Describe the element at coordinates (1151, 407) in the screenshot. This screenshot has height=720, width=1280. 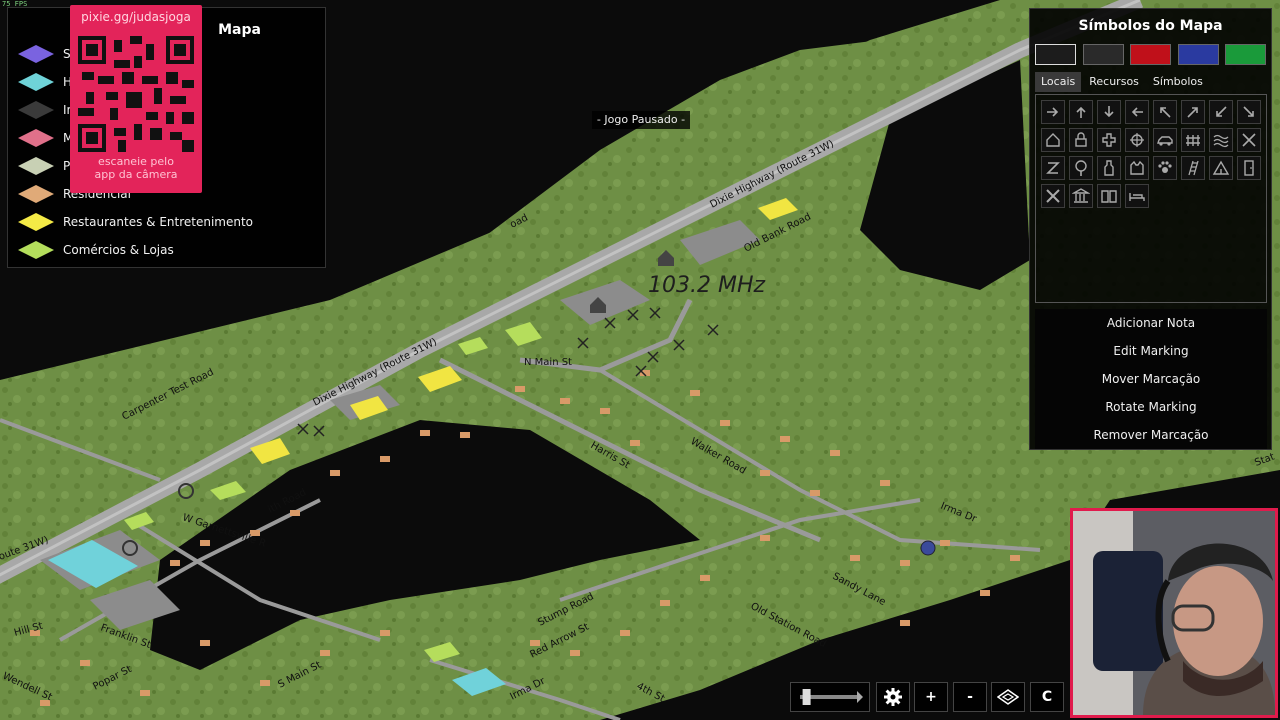
I see `action-rotate-marking-button: Rotate Marking` at that location.